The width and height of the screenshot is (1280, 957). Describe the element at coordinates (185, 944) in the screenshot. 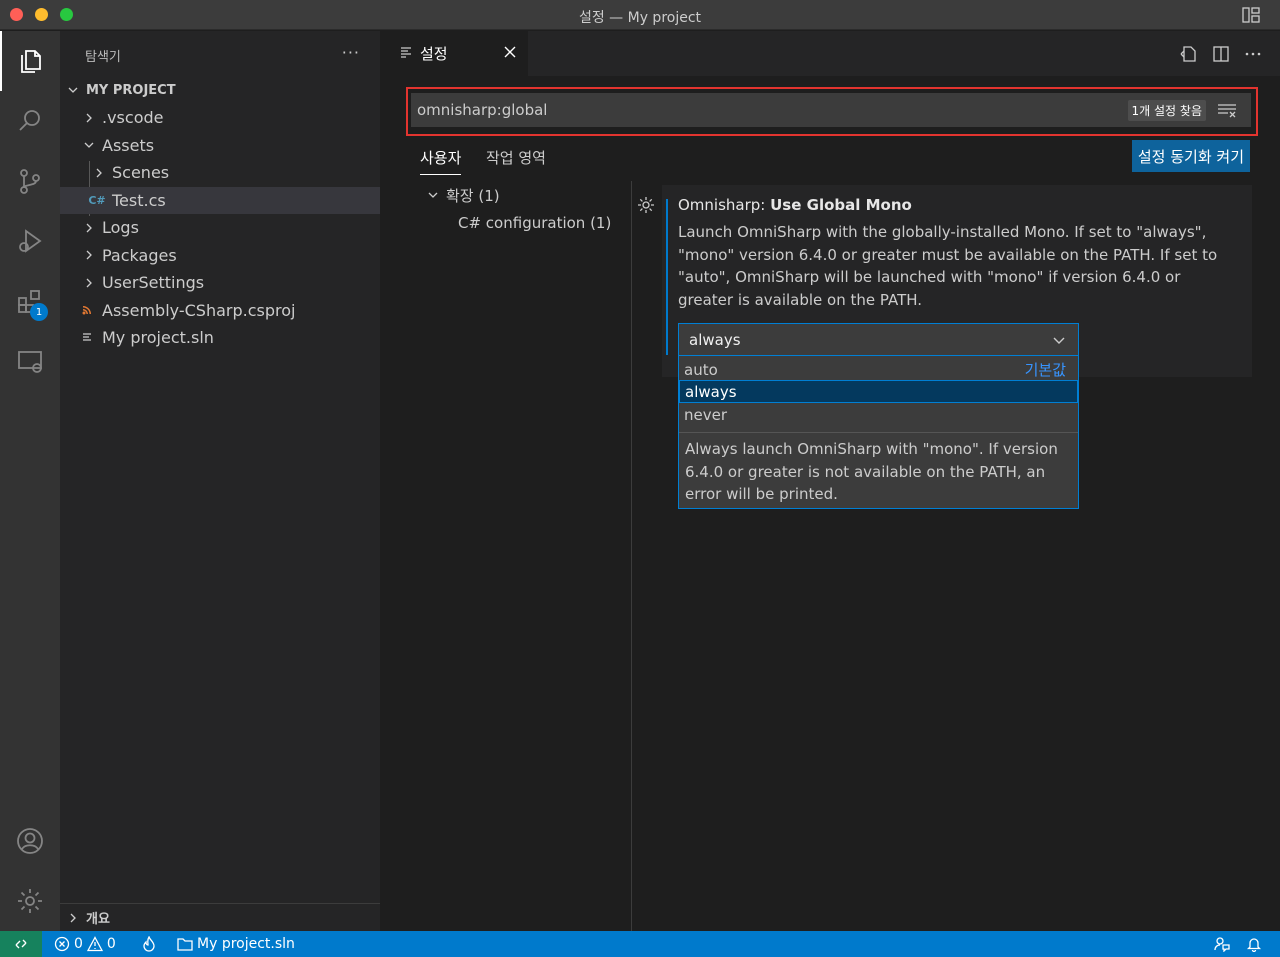

I see `folder-icon` at that location.